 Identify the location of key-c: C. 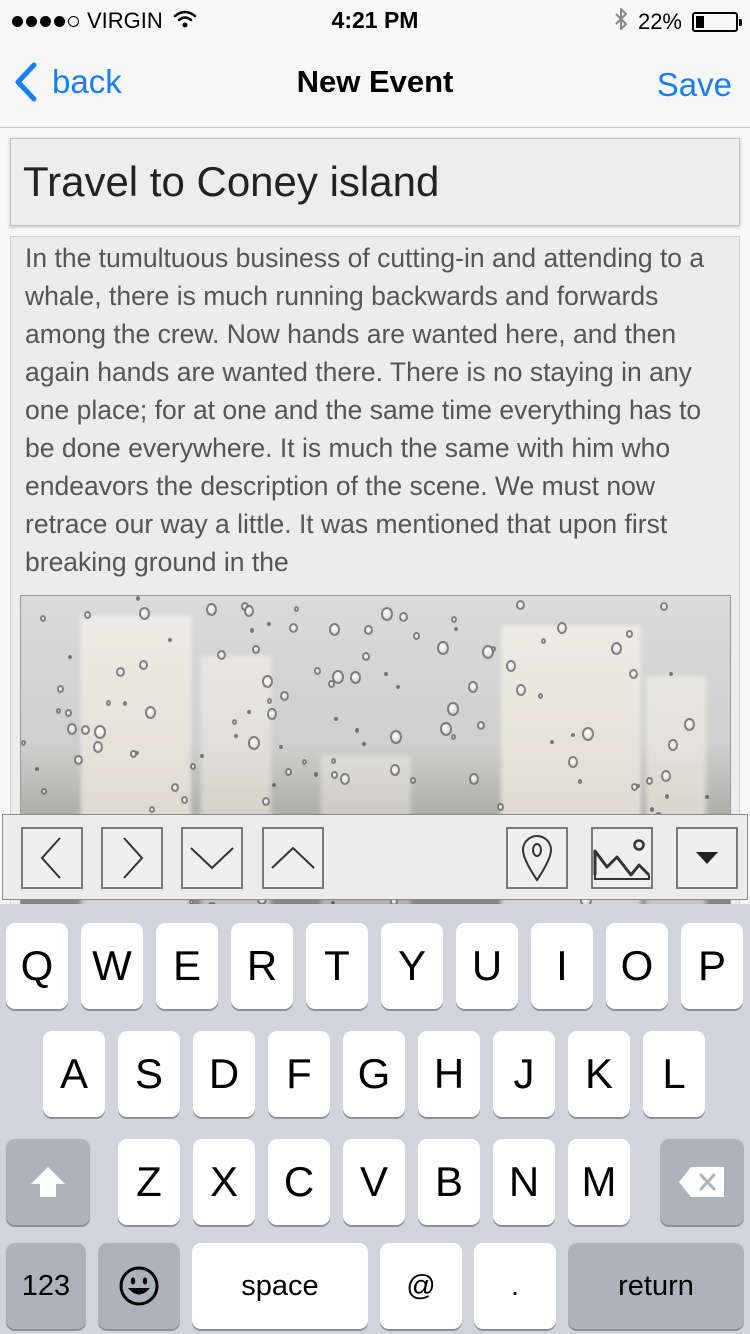
(299, 1182).